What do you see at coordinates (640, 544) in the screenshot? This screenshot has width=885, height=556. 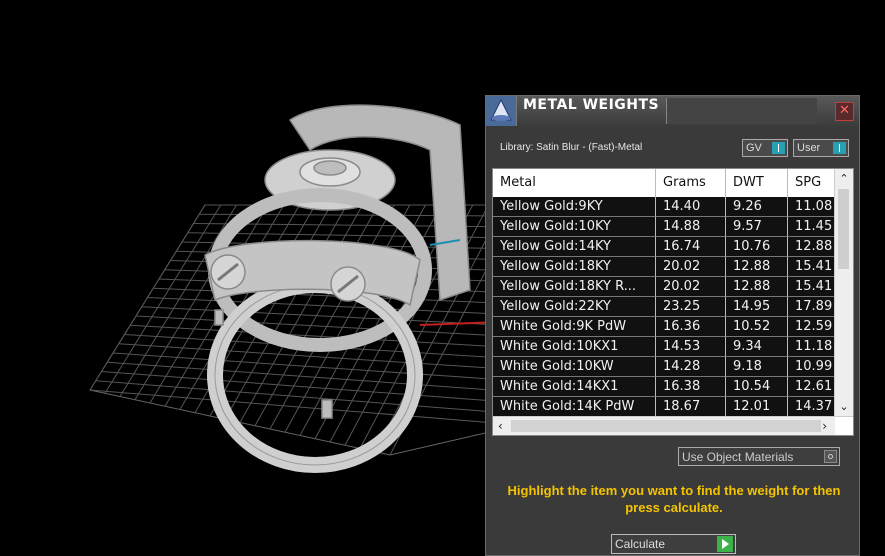 I see `calculate-label: Calculate` at bounding box center [640, 544].